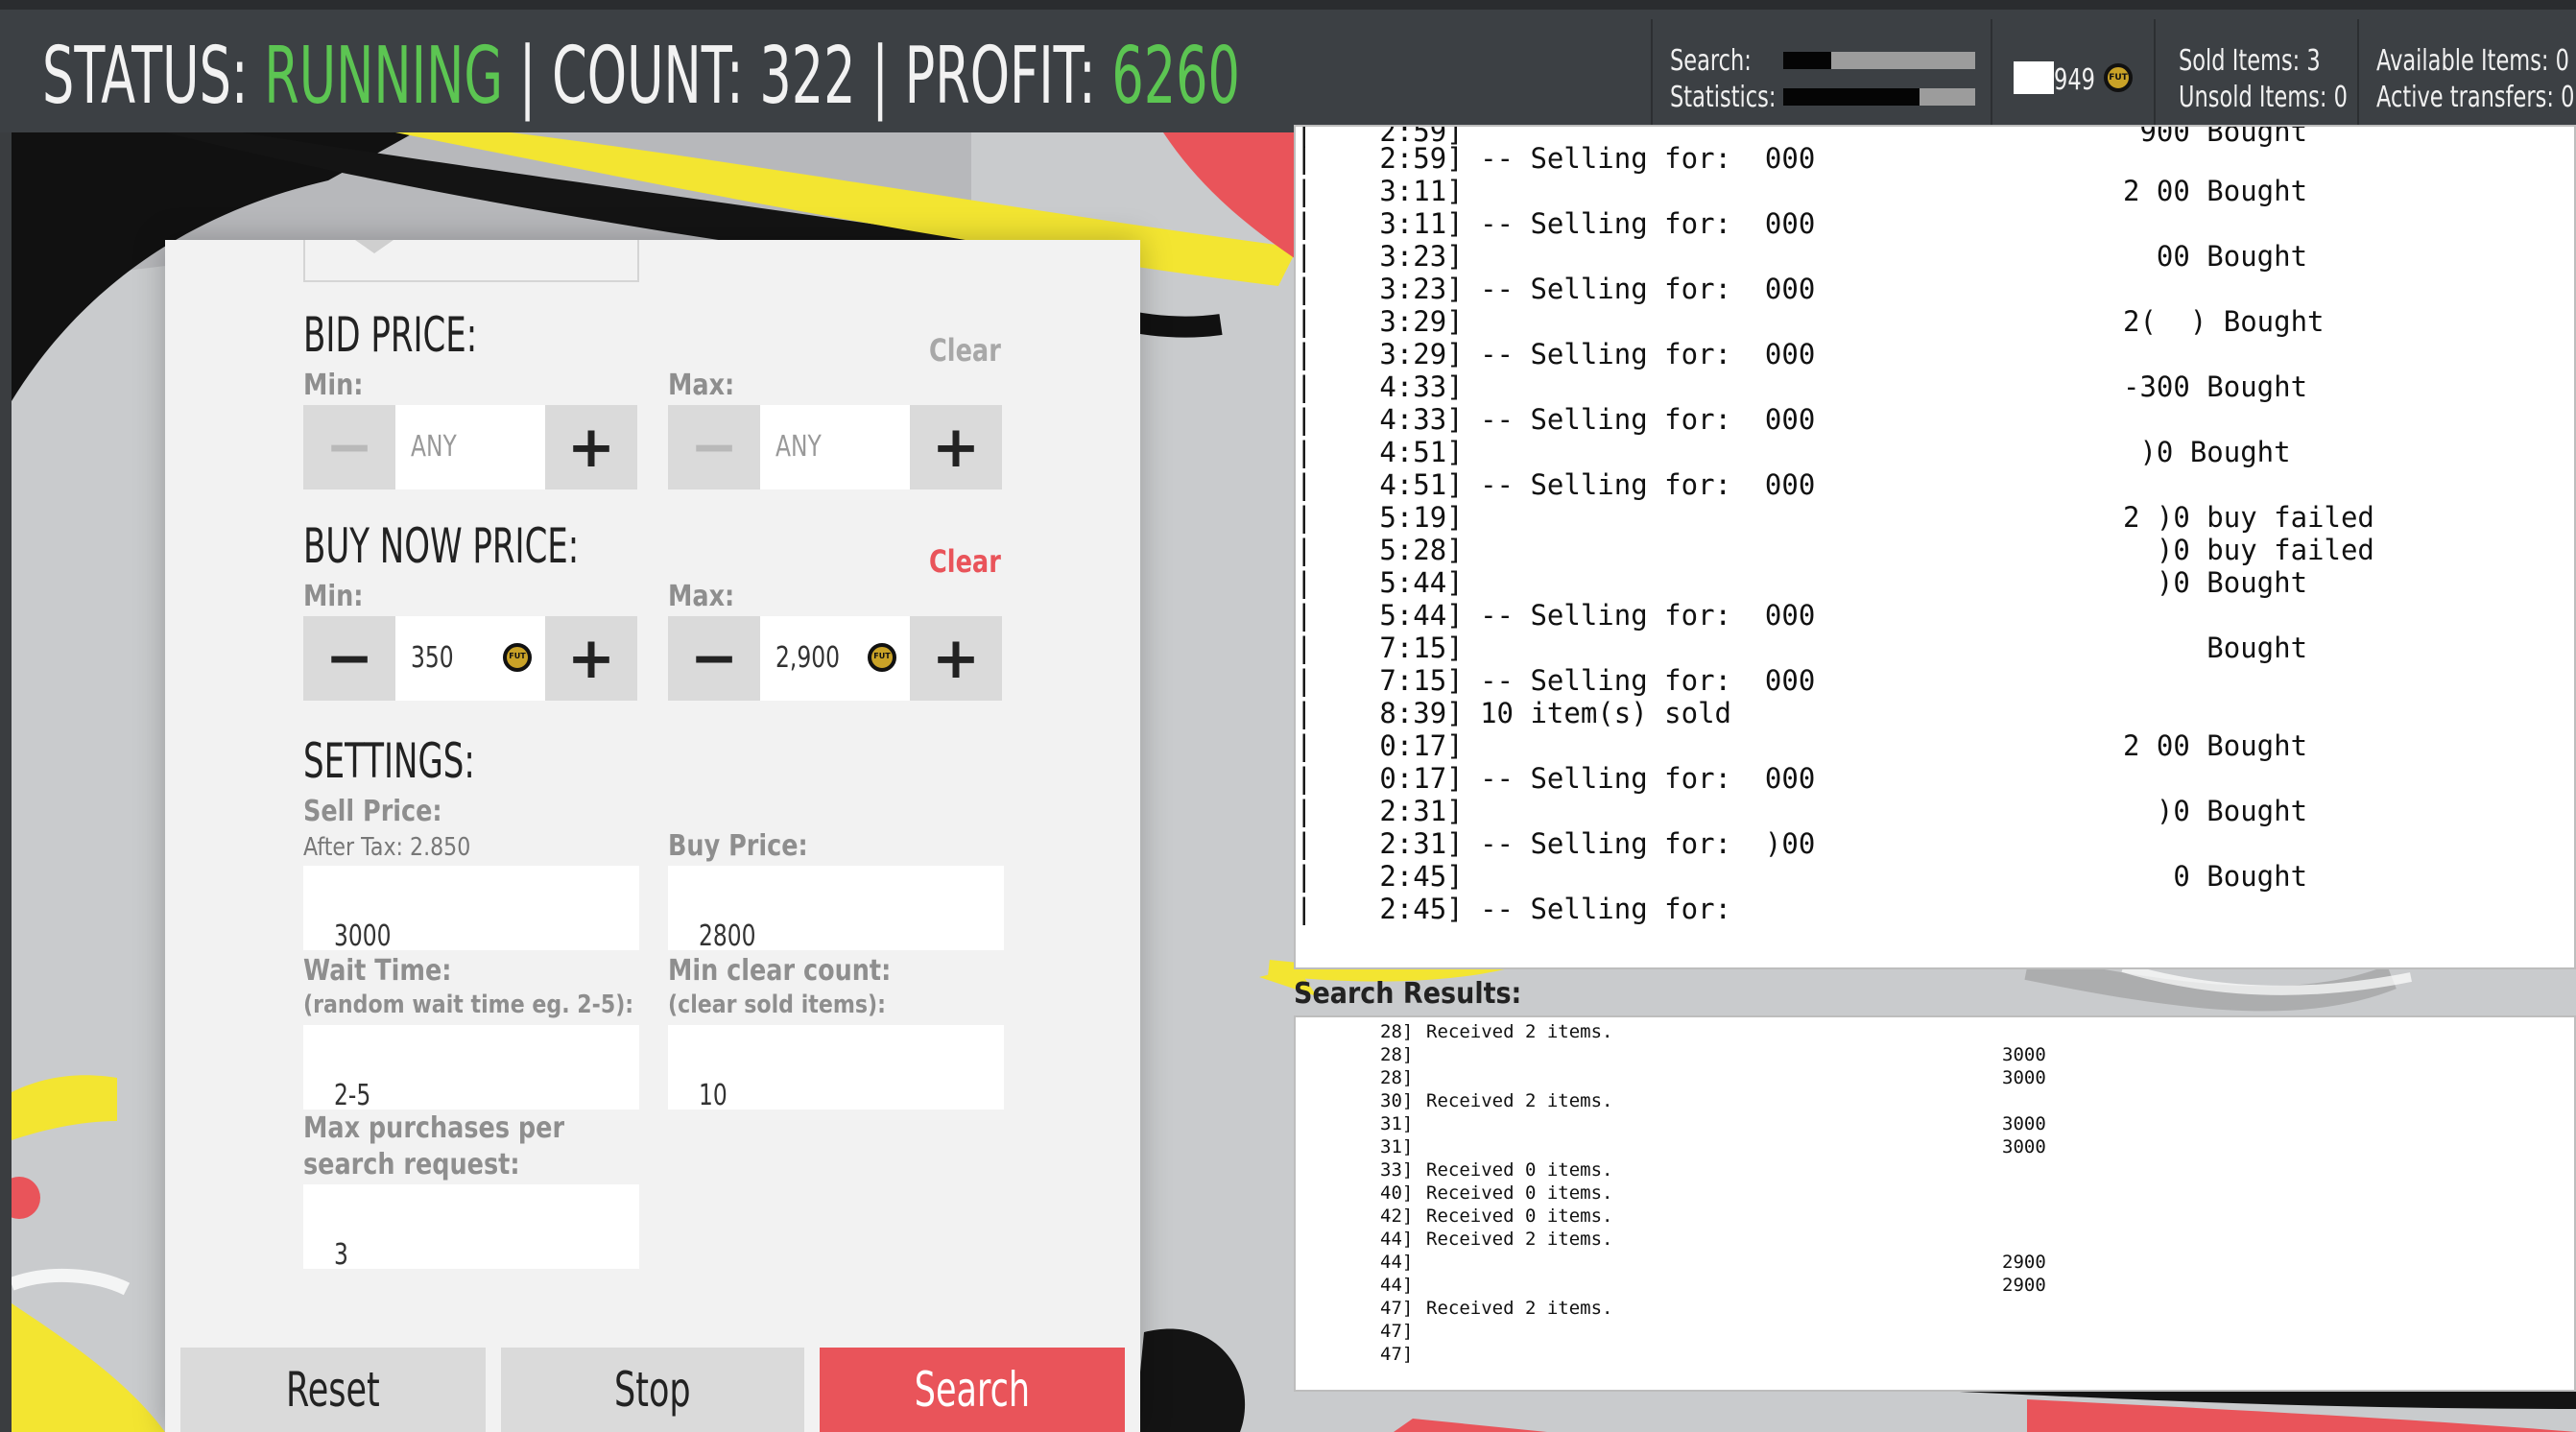 The width and height of the screenshot is (2576, 1432). I want to click on result-time: 31], so click(1397, 1123).